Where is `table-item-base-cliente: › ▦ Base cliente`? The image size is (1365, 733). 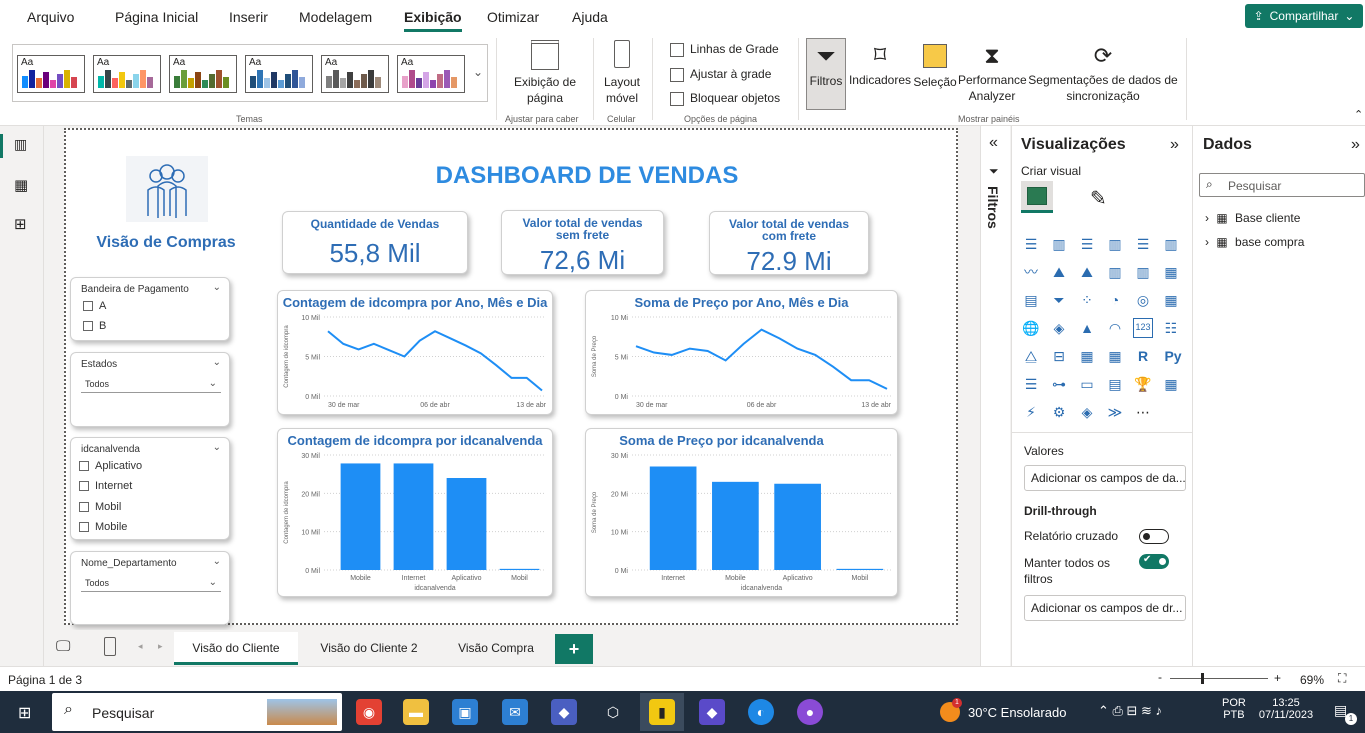
table-item-base-cliente: › ▦ Base cliente is located at coordinates (1252, 218).